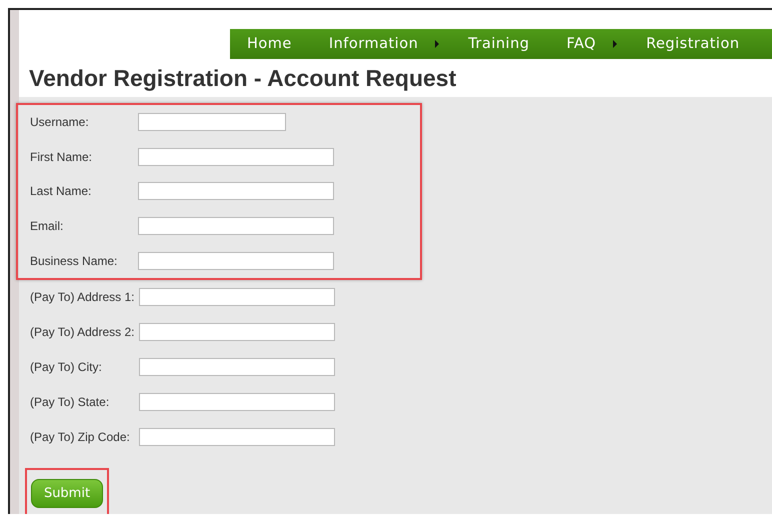 This screenshot has width=772, height=516. I want to click on nav-link: Home, so click(269, 44).